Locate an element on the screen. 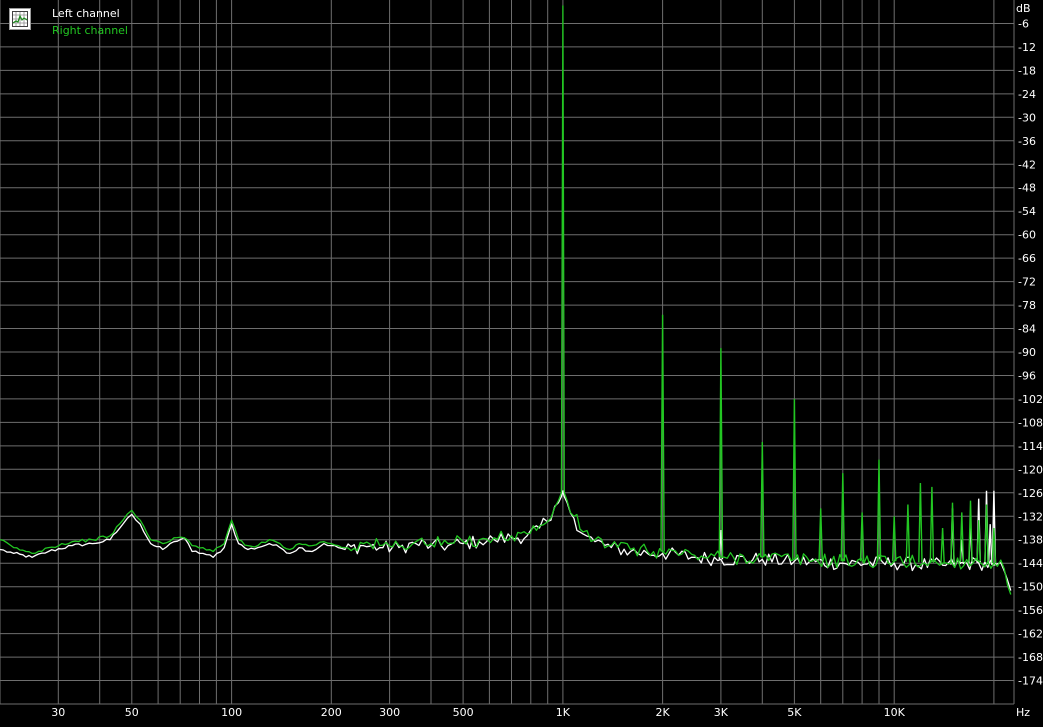  y-tick-label: -132 is located at coordinates (1030, 516).